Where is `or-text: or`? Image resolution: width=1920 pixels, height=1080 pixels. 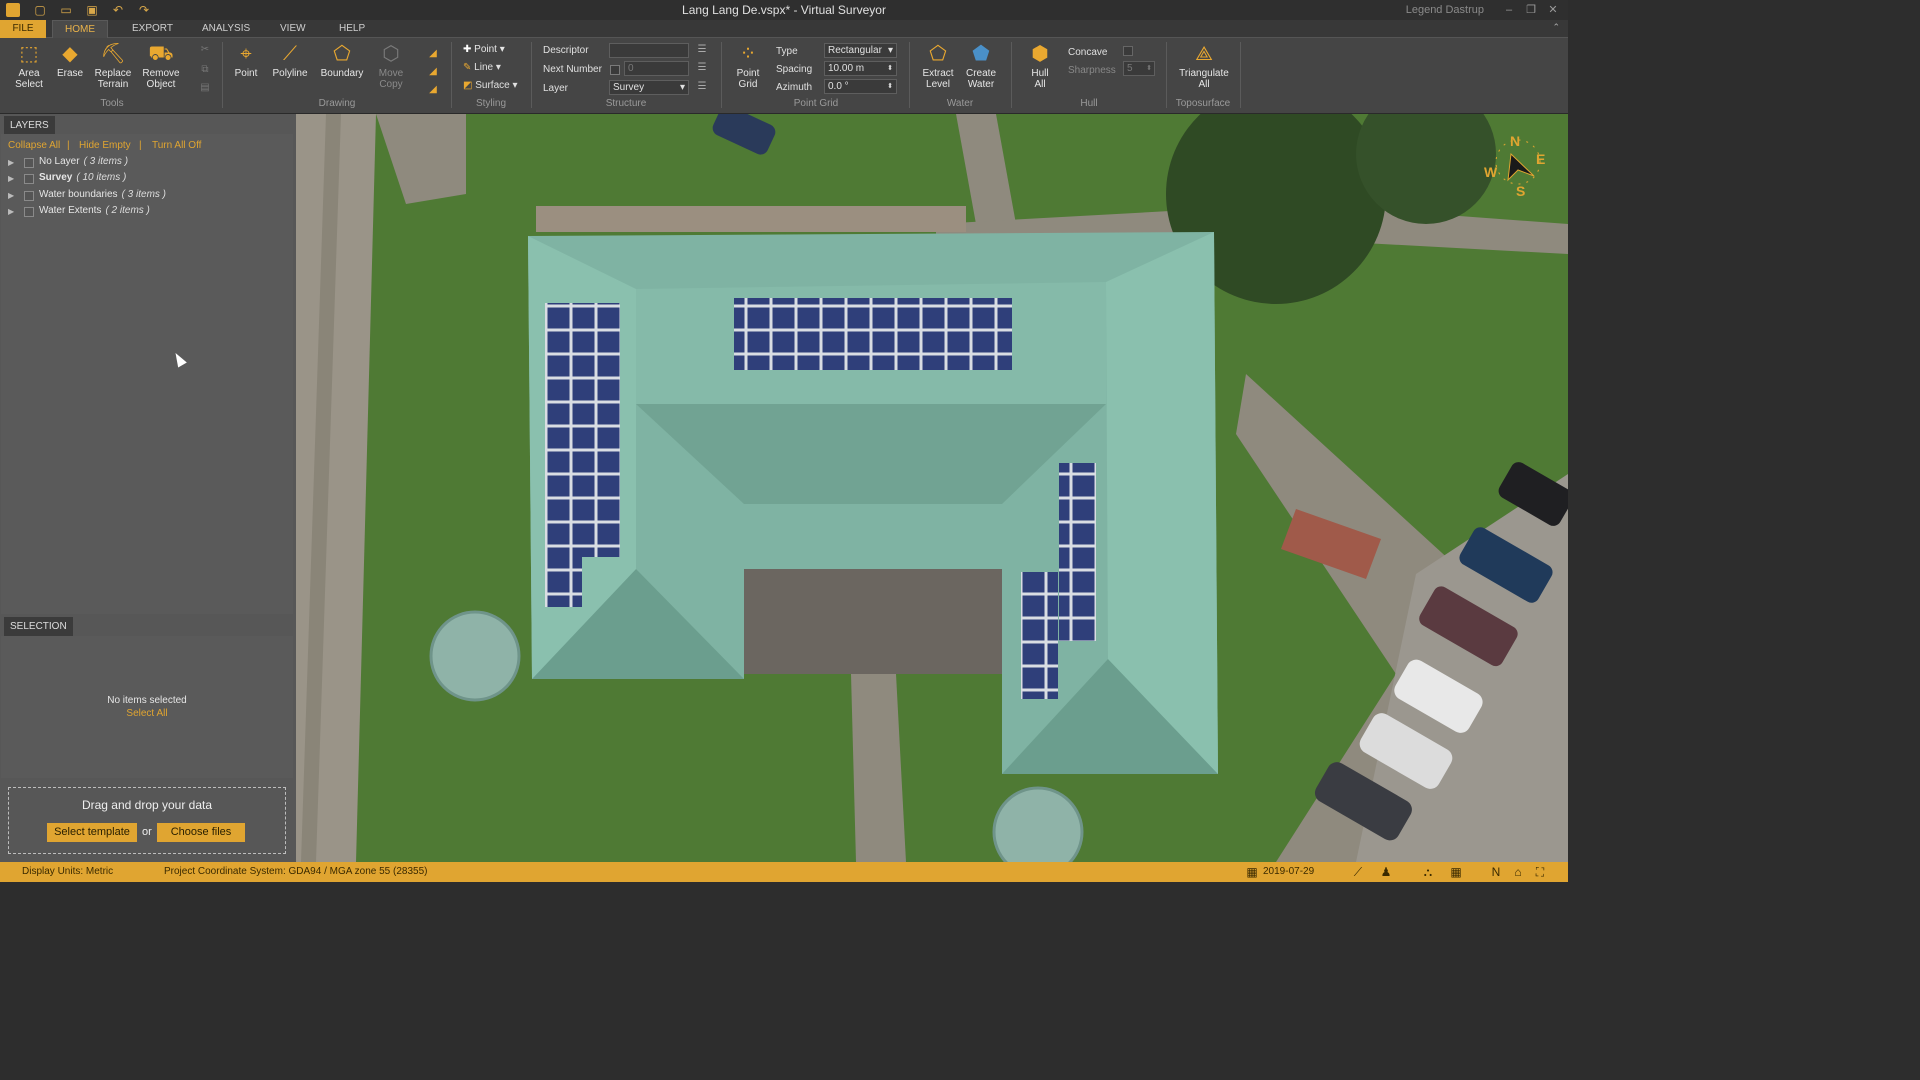
or-text: or is located at coordinates (147, 832).